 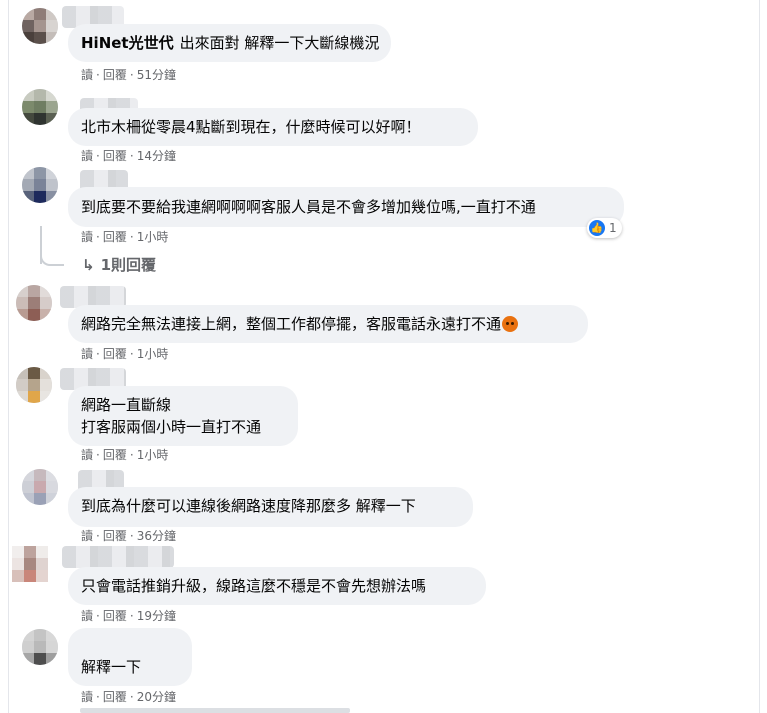 I want to click on comment-text: 網路一直斷線 打客服兩個小時一直打不通, so click(x=171, y=416).